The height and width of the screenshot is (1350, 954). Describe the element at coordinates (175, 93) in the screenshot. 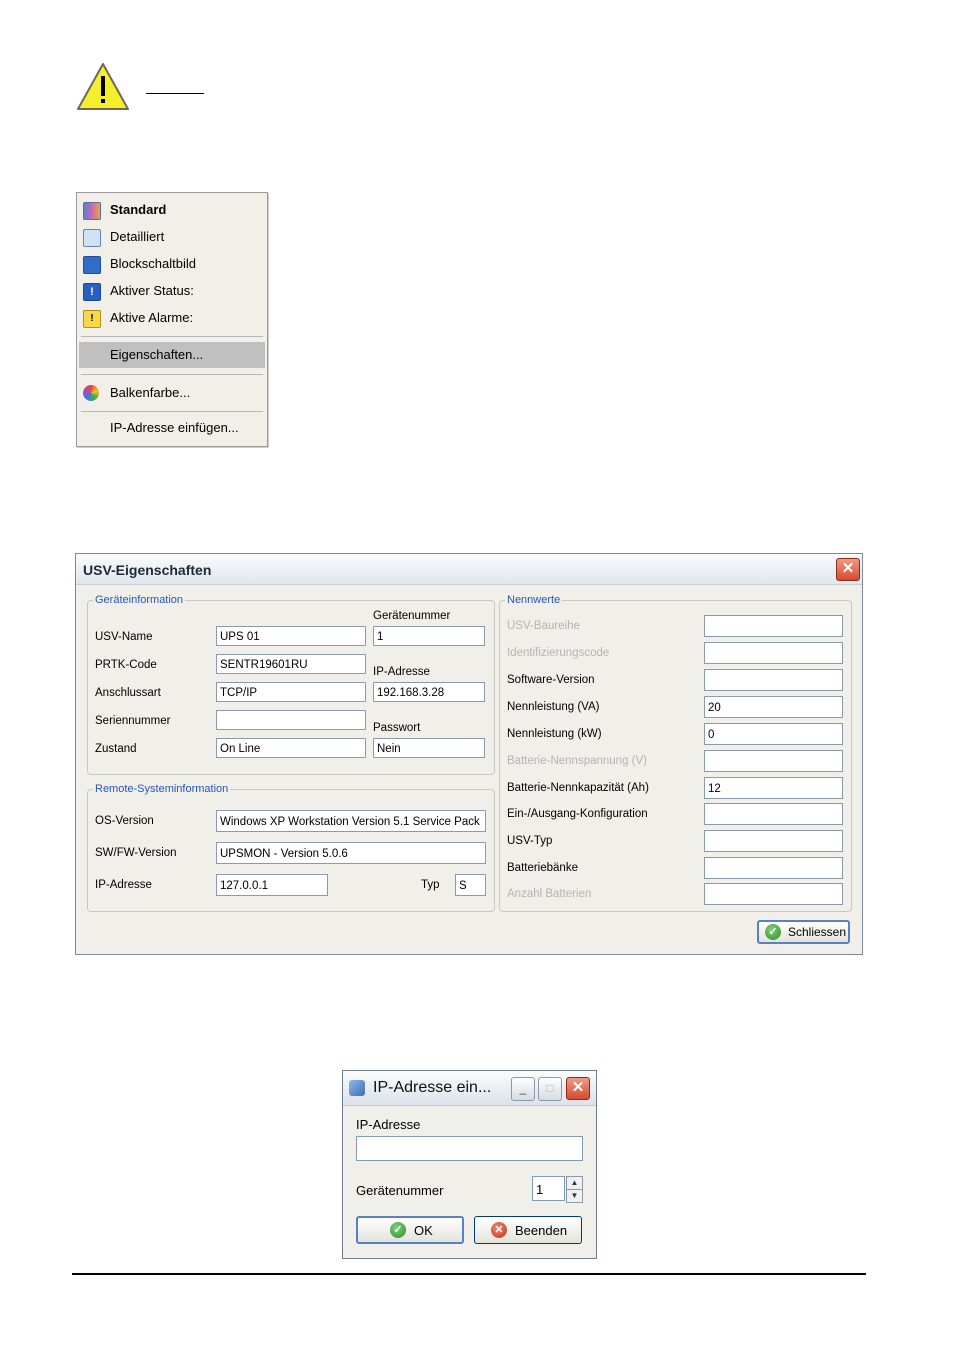

I see `warning-underline` at that location.